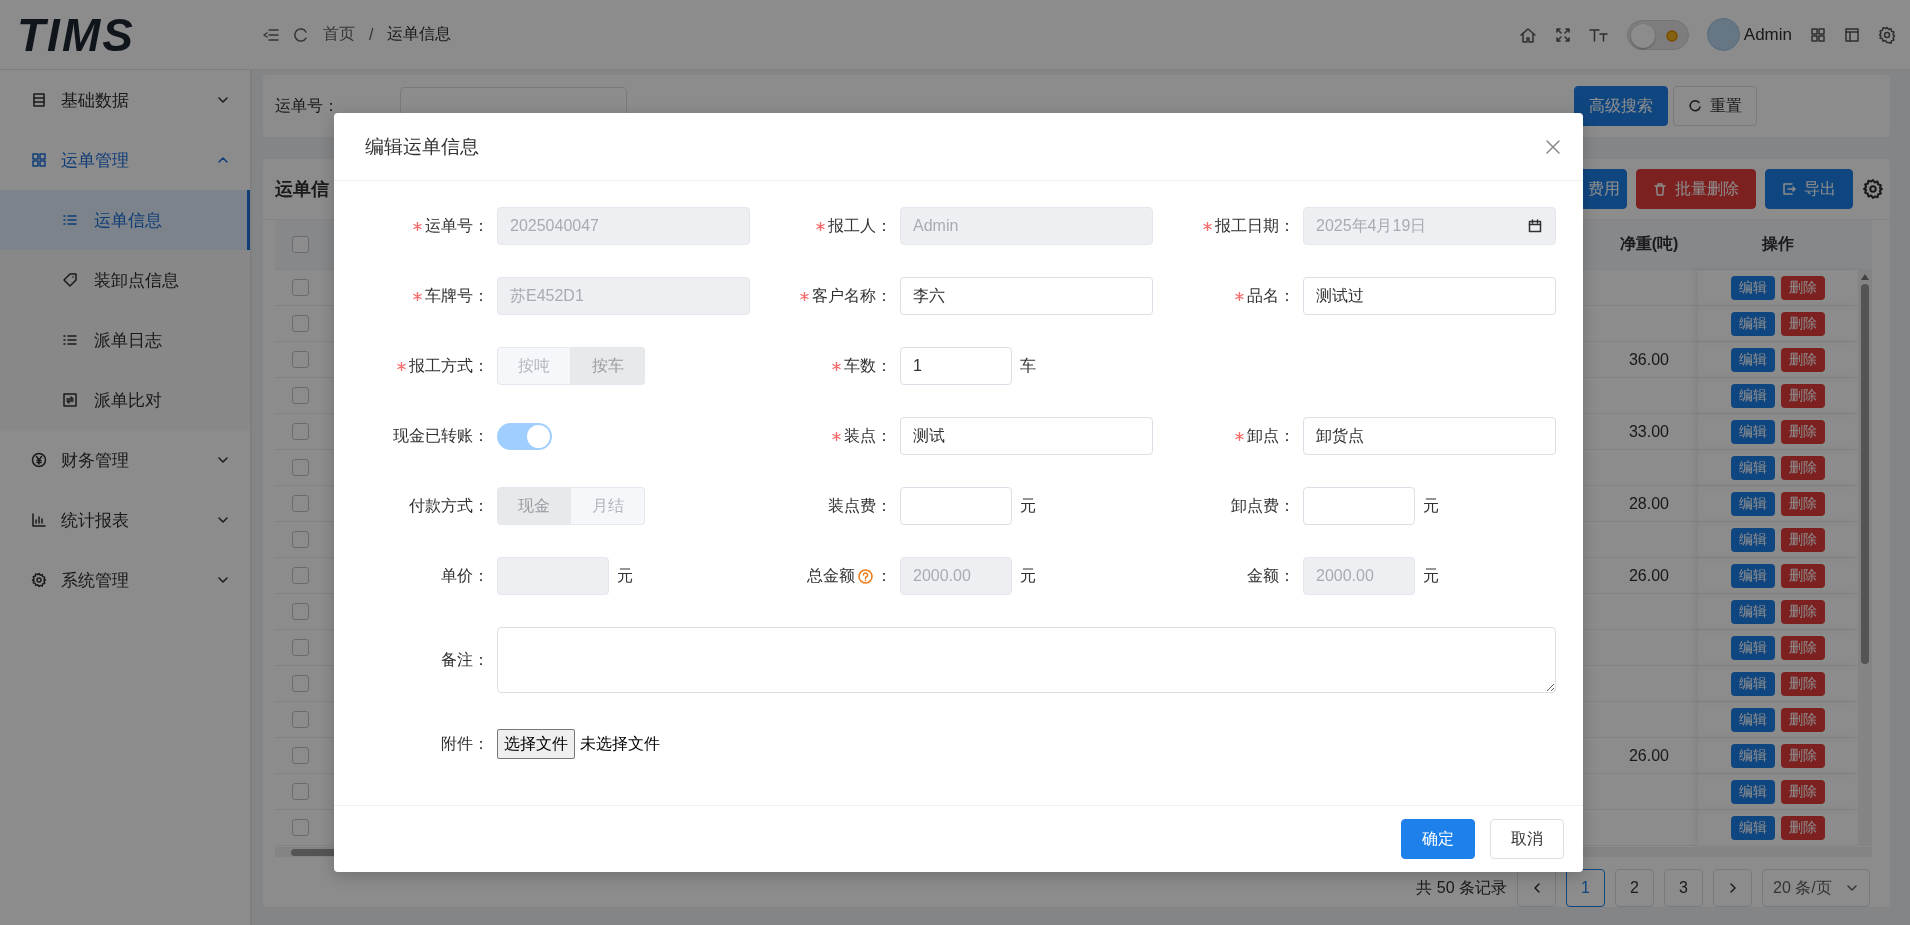 This screenshot has height=925, width=1910. I want to click on dialog-button: 取消, so click(1527, 839).